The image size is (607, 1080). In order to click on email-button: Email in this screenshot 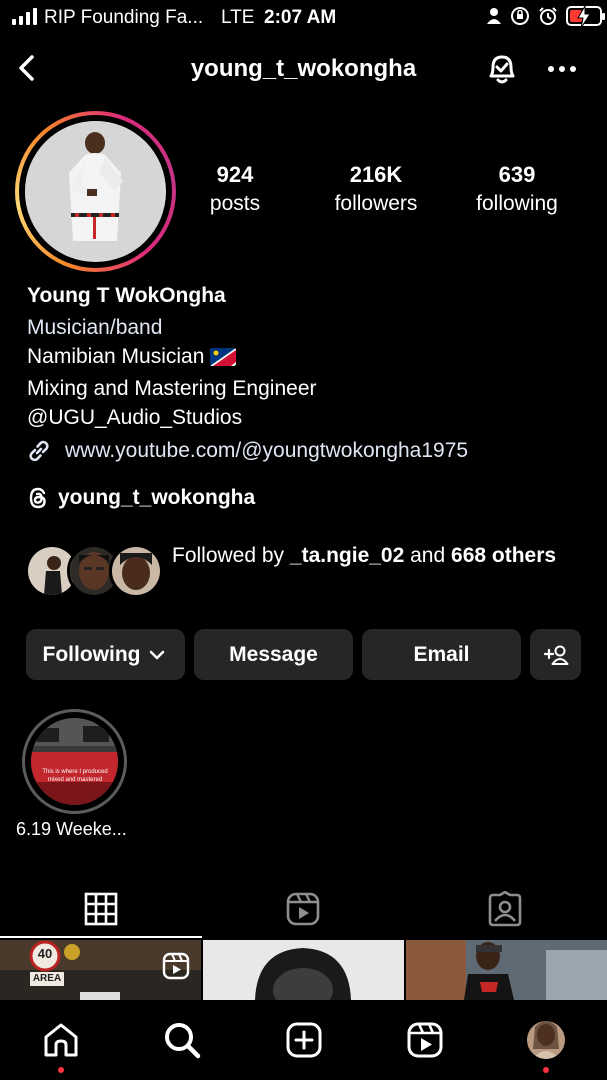, I will do `click(441, 654)`.